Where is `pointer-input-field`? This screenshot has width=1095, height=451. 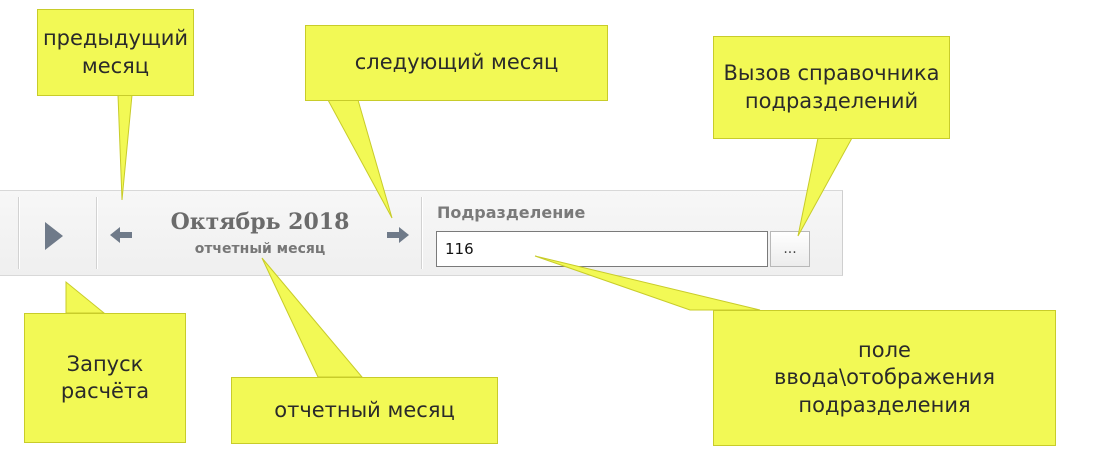
pointer-input-field is located at coordinates (647, 283).